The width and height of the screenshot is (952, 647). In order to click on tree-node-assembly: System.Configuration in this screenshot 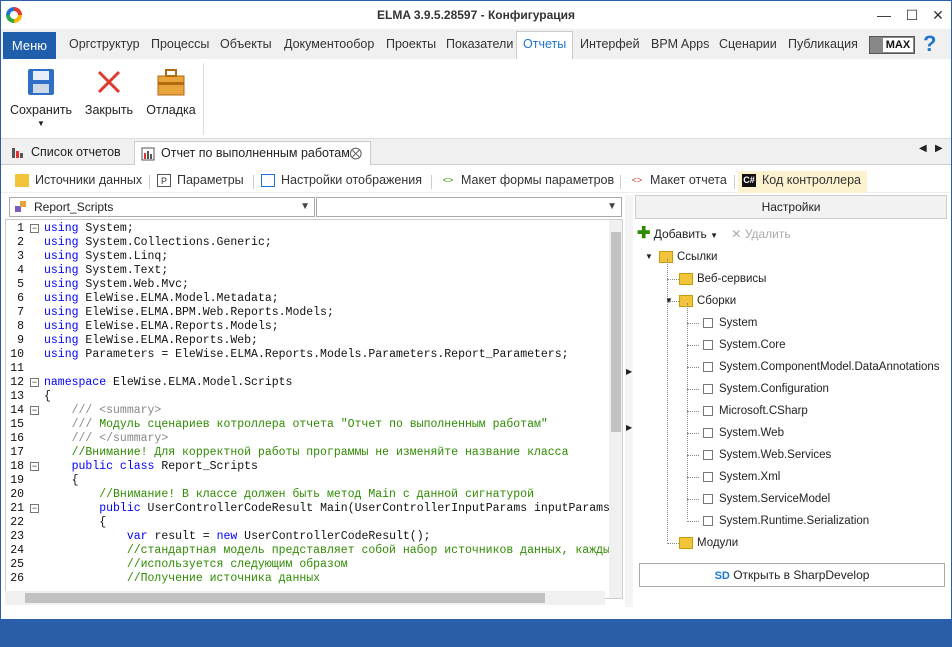, I will do `click(765, 389)`.